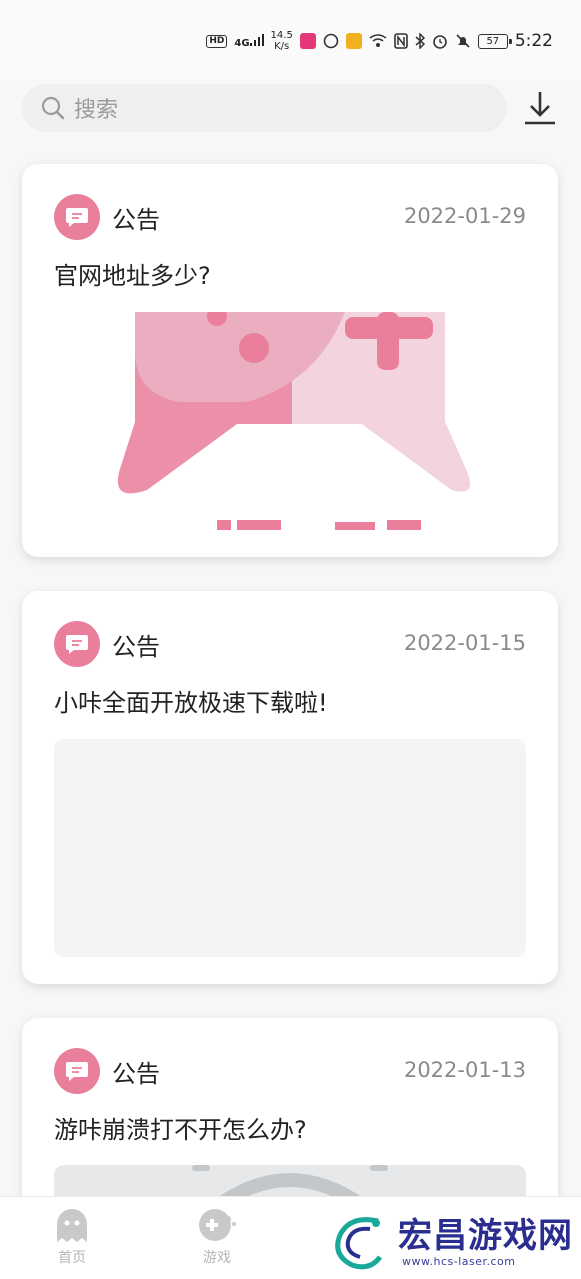 The height and width of the screenshot is (1279, 581). I want to click on watermark-title: 宏昌游戏网, so click(485, 1235).